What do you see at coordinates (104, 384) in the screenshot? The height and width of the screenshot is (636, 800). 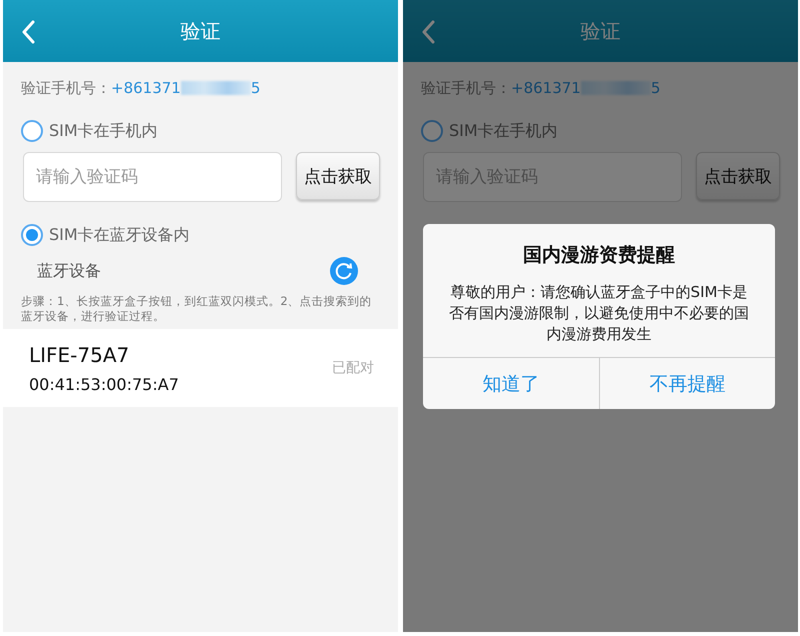 I see `device-address: 00:41:53:00:75:A7` at bounding box center [104, 384].